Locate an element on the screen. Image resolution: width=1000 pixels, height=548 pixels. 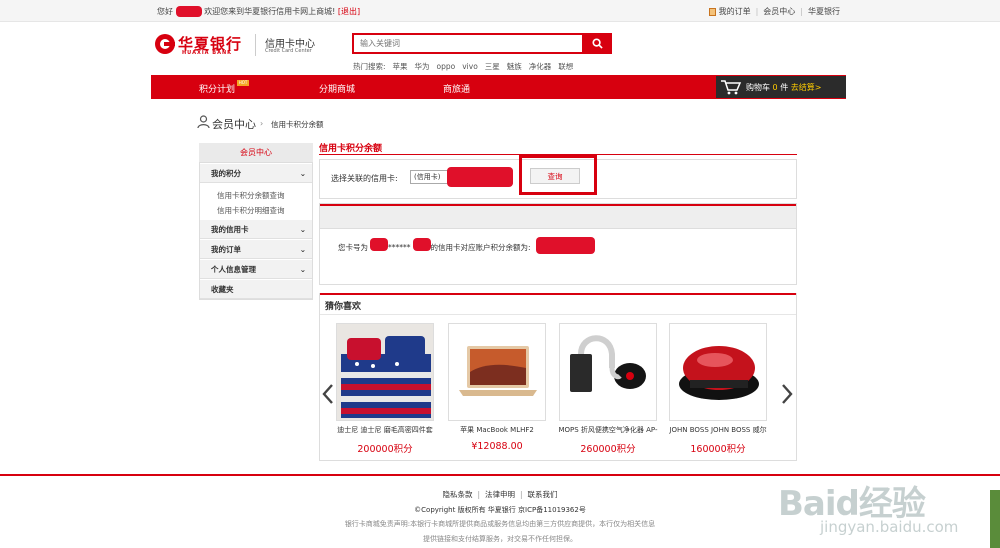
legal-link: 法律申明 is located at coordinates (500, 494).